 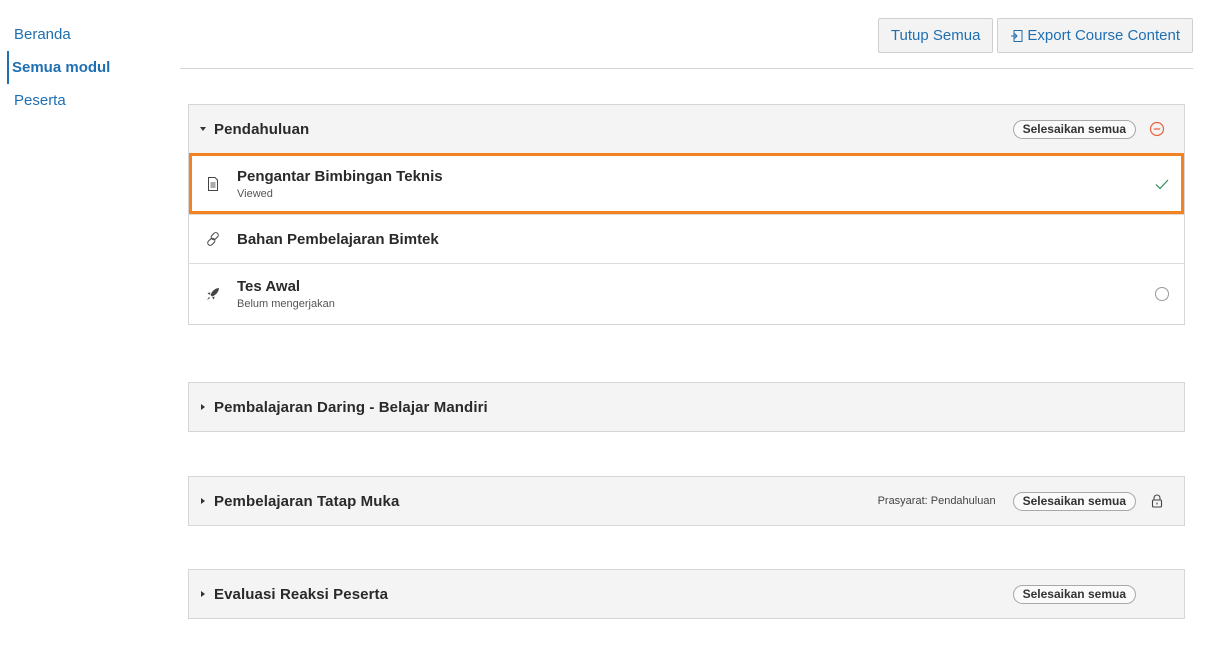 What do you see at coordinates (213, 294) in the screenshot?
I see `rocket-icon` at bounding box center [213, 294].